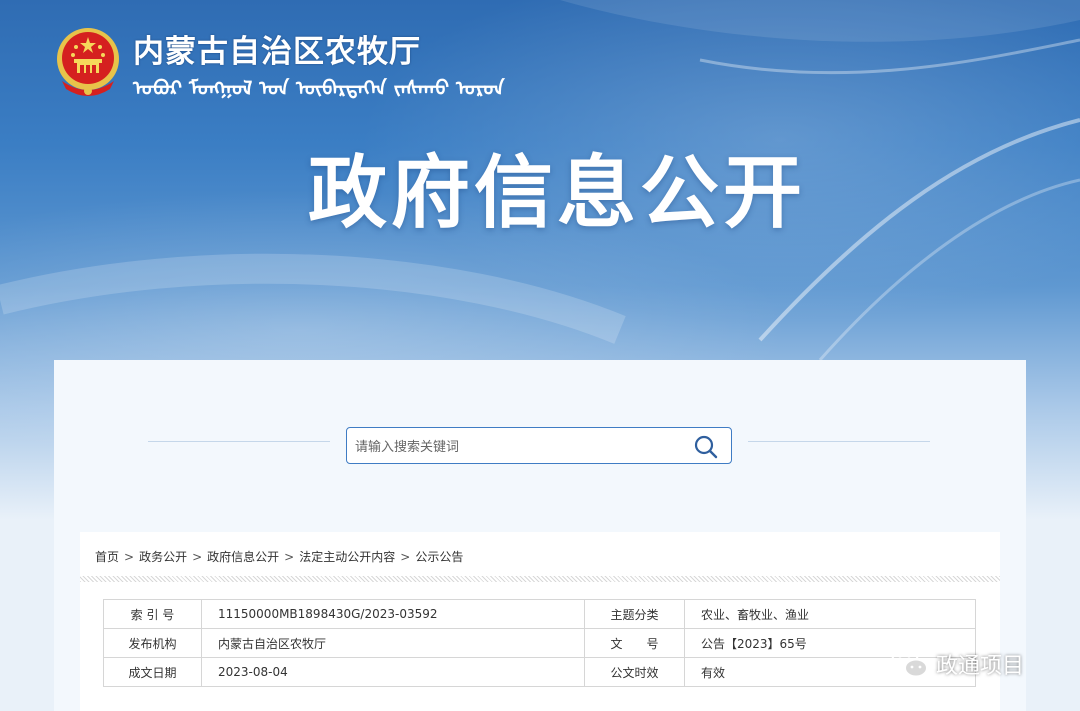 This screenshot has height=711, width=1080. What do you see at coordinates (909, 664) in the screenshot?
I see `wechat-icon` at bounding box center [909, 664].